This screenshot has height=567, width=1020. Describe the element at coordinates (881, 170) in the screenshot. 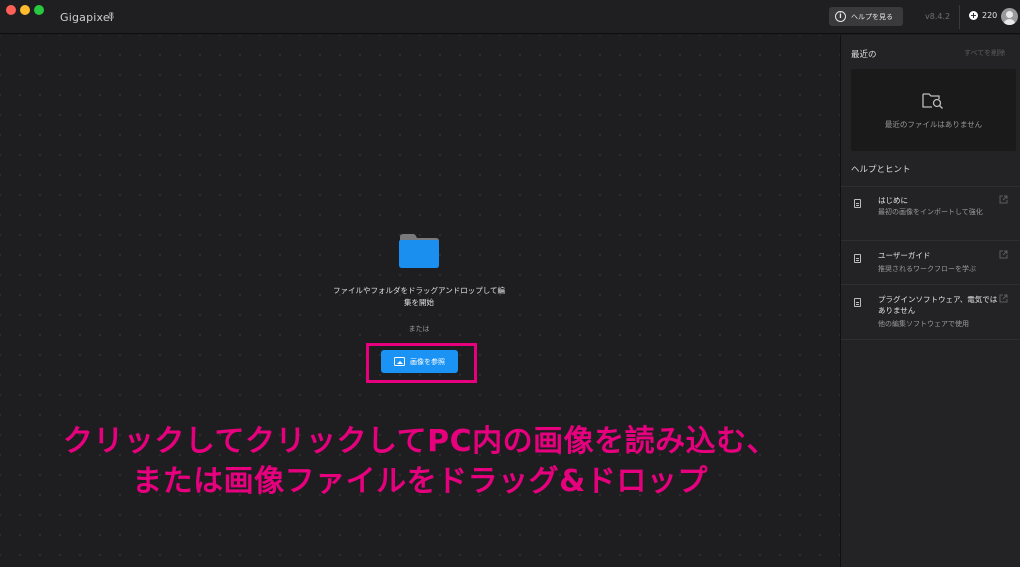

I see `help-tips-title: ヘルプとヒント` at that location.